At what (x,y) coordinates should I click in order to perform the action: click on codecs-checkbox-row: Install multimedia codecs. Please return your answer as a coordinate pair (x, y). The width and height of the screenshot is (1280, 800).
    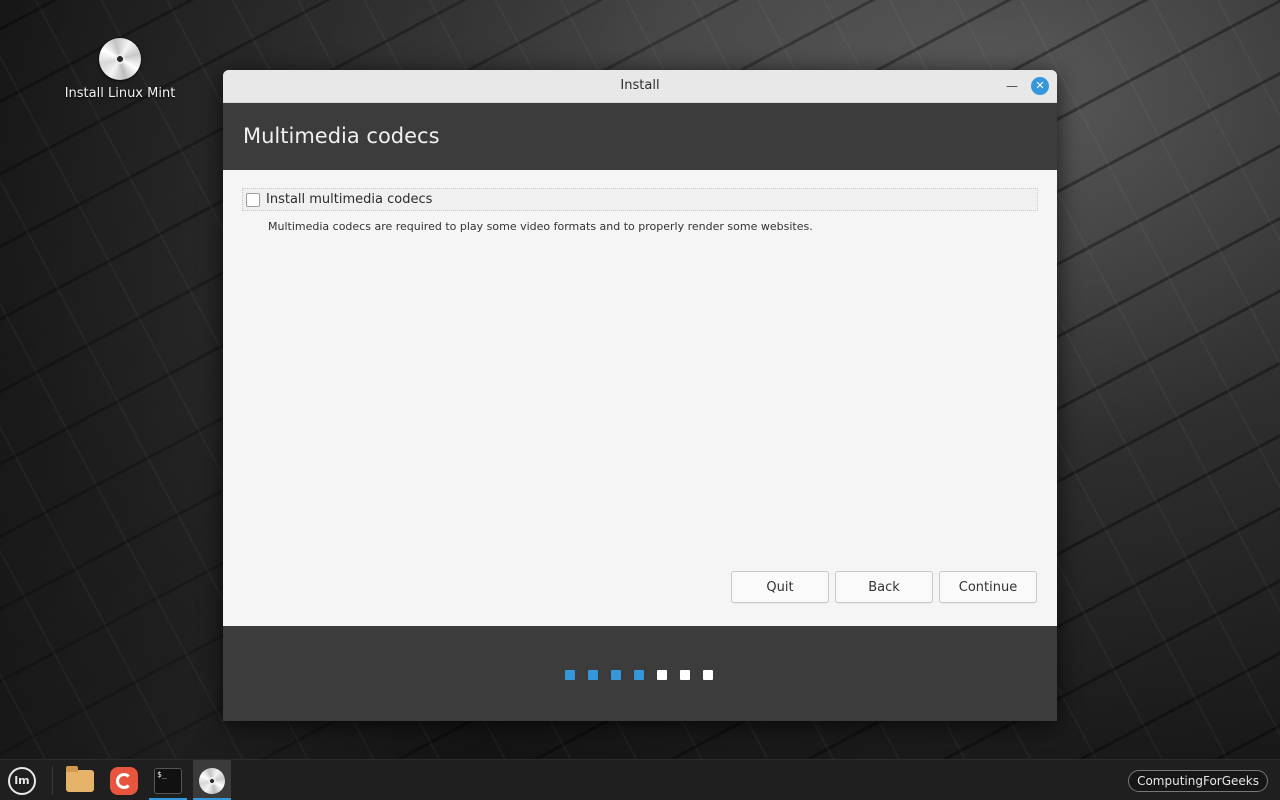
    Looking at the image, I should click on (640, 199).